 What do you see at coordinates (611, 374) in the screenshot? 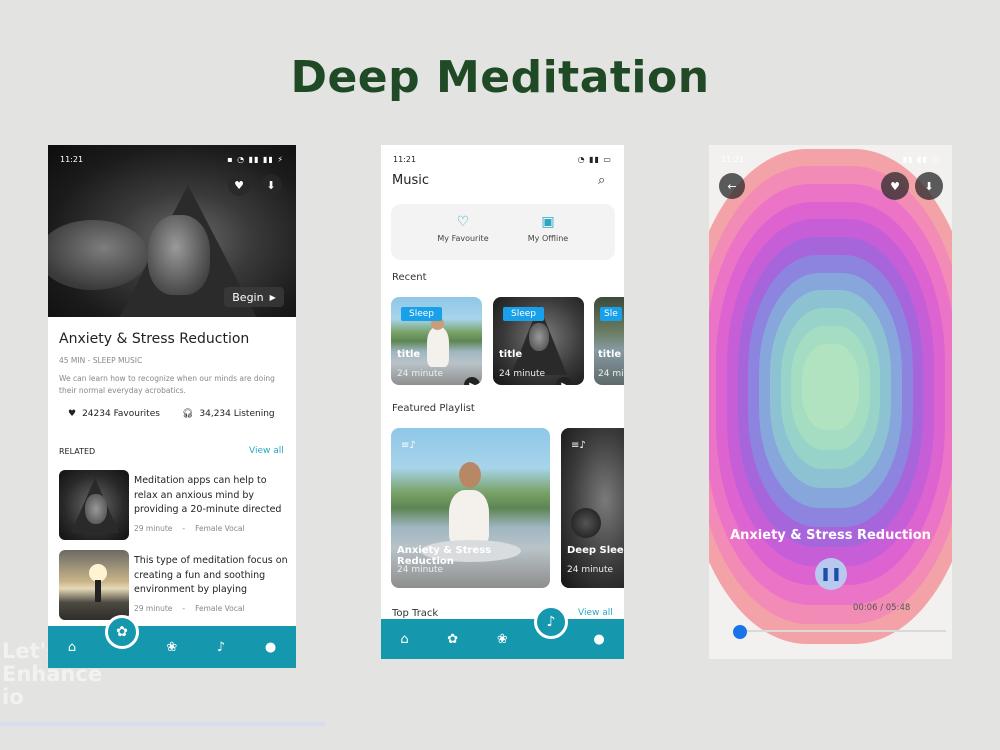
I see `card-duration: 24 mi` at bounding box center [611, 374].